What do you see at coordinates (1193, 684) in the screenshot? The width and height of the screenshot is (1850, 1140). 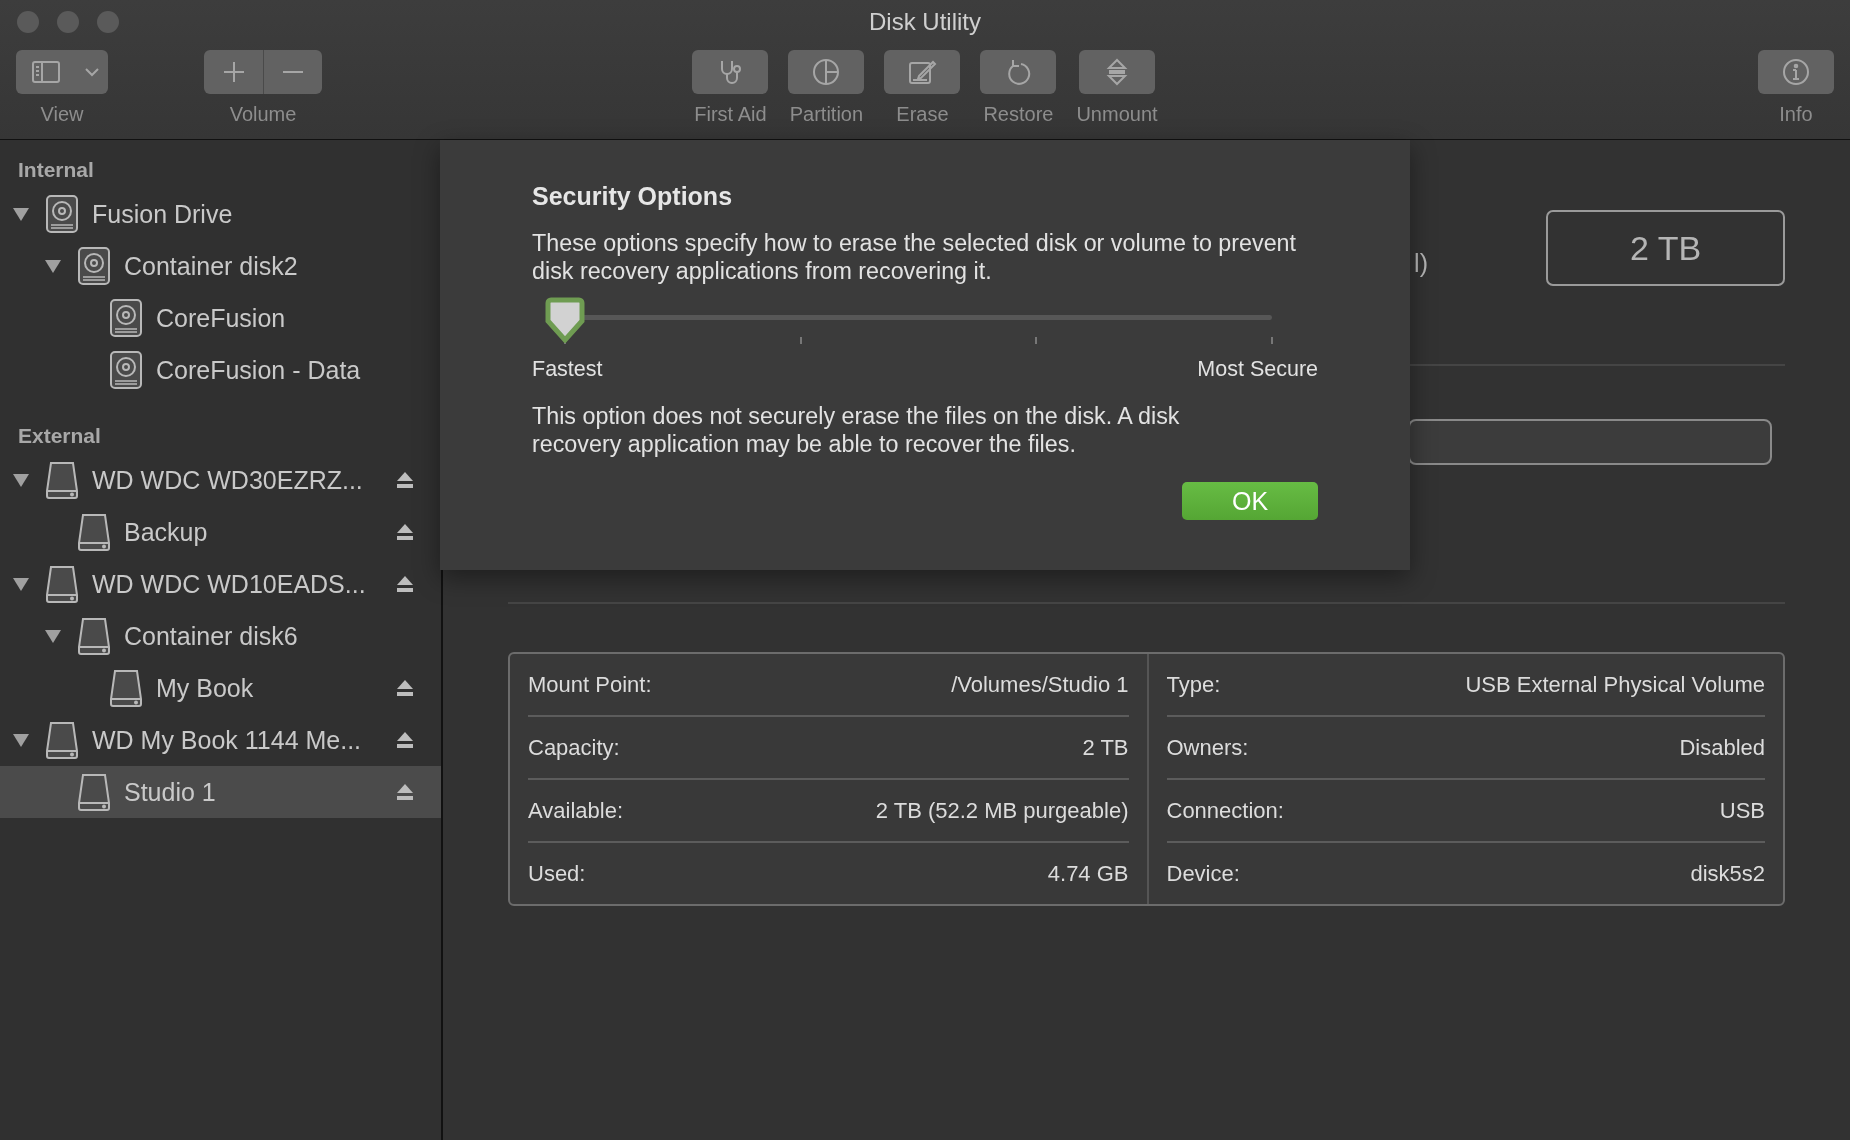 I see `info-label: Type:` at bounding box center [1193, 684].